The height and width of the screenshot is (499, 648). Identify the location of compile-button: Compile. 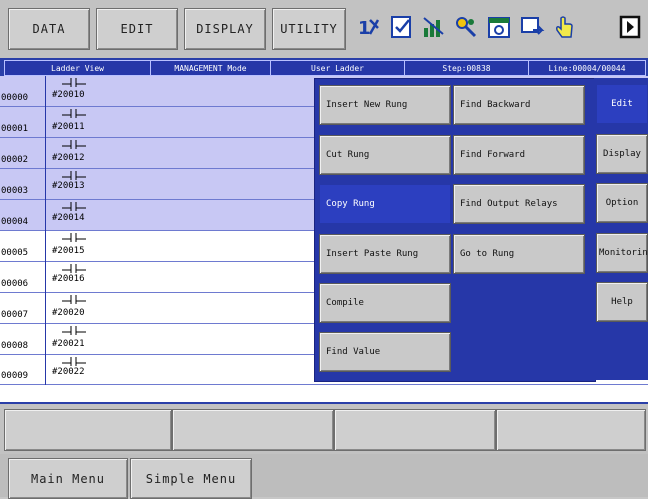
(385, 303).